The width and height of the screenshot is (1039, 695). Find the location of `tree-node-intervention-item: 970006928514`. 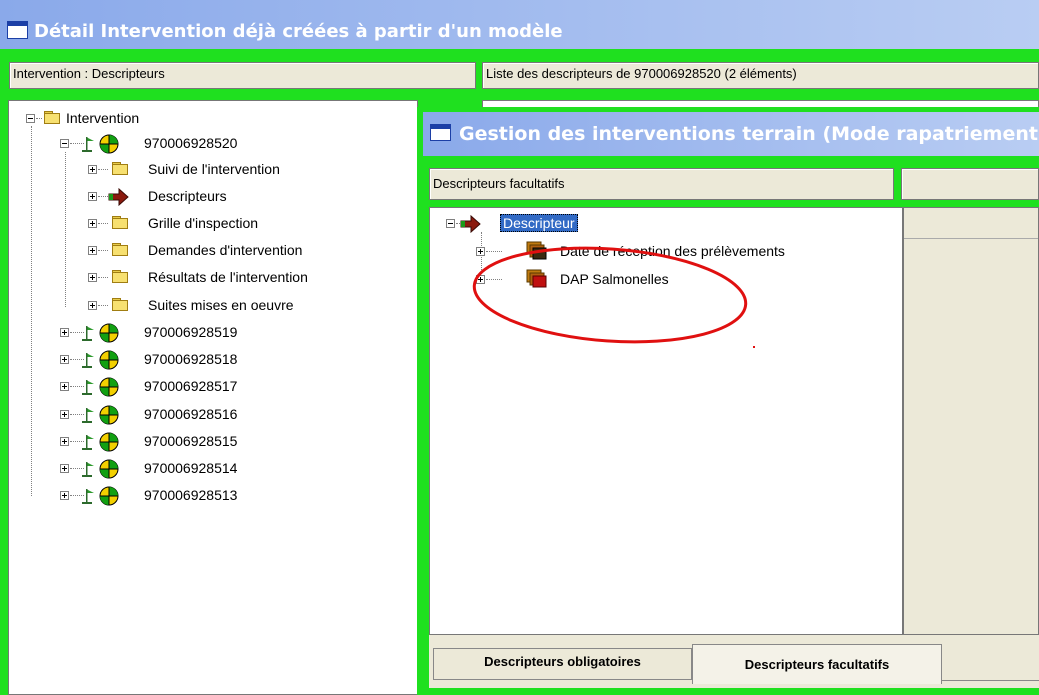

tree-node-intervention-item: 970006928514 is located at coordinates (204, 469).